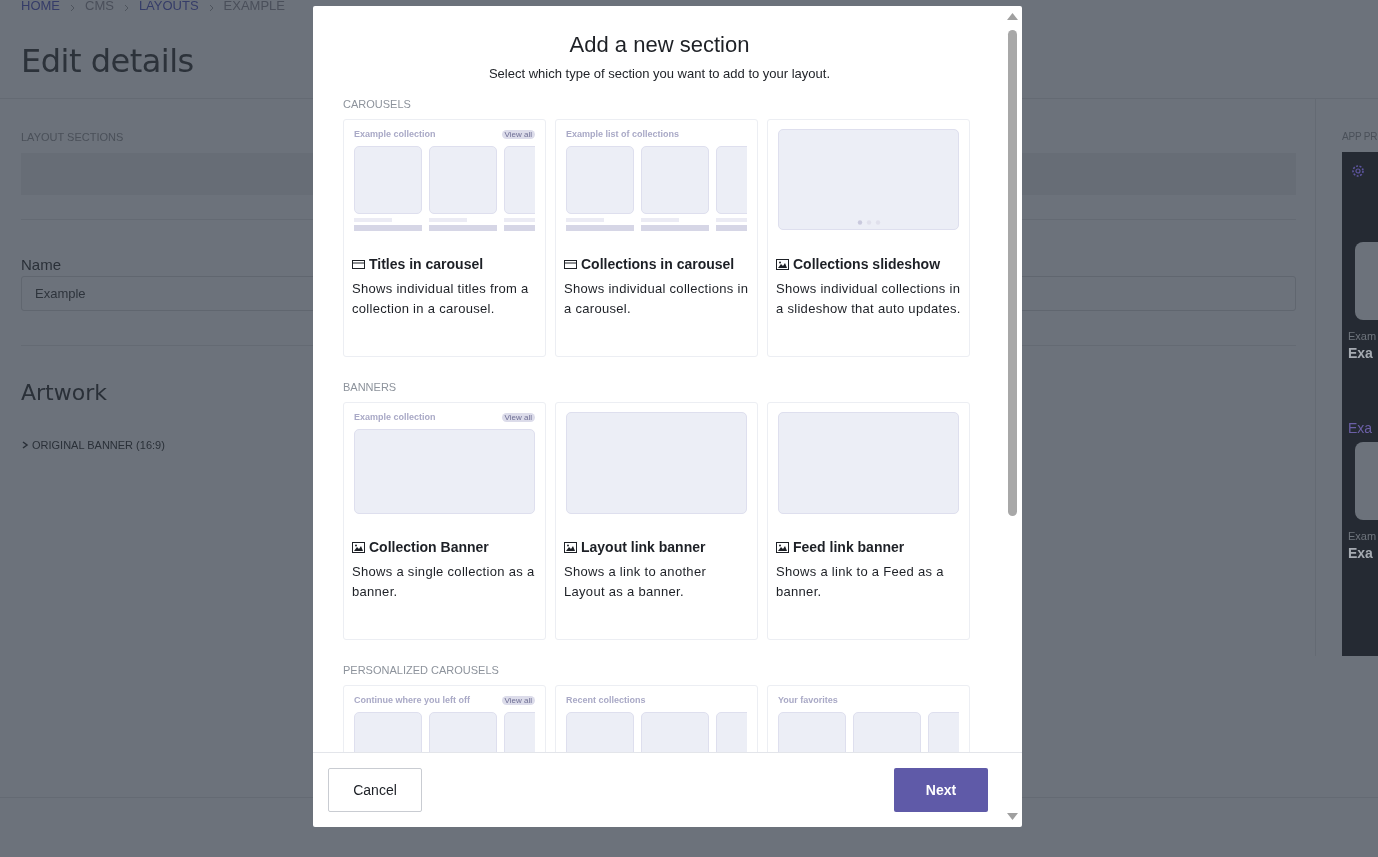 The height and width of the screenshot is (857, 1378). What do you see at coordinates (623, 134) in the screenshot?
I see `preview-caption: Example list of collections` at bounding box center [623, 134].